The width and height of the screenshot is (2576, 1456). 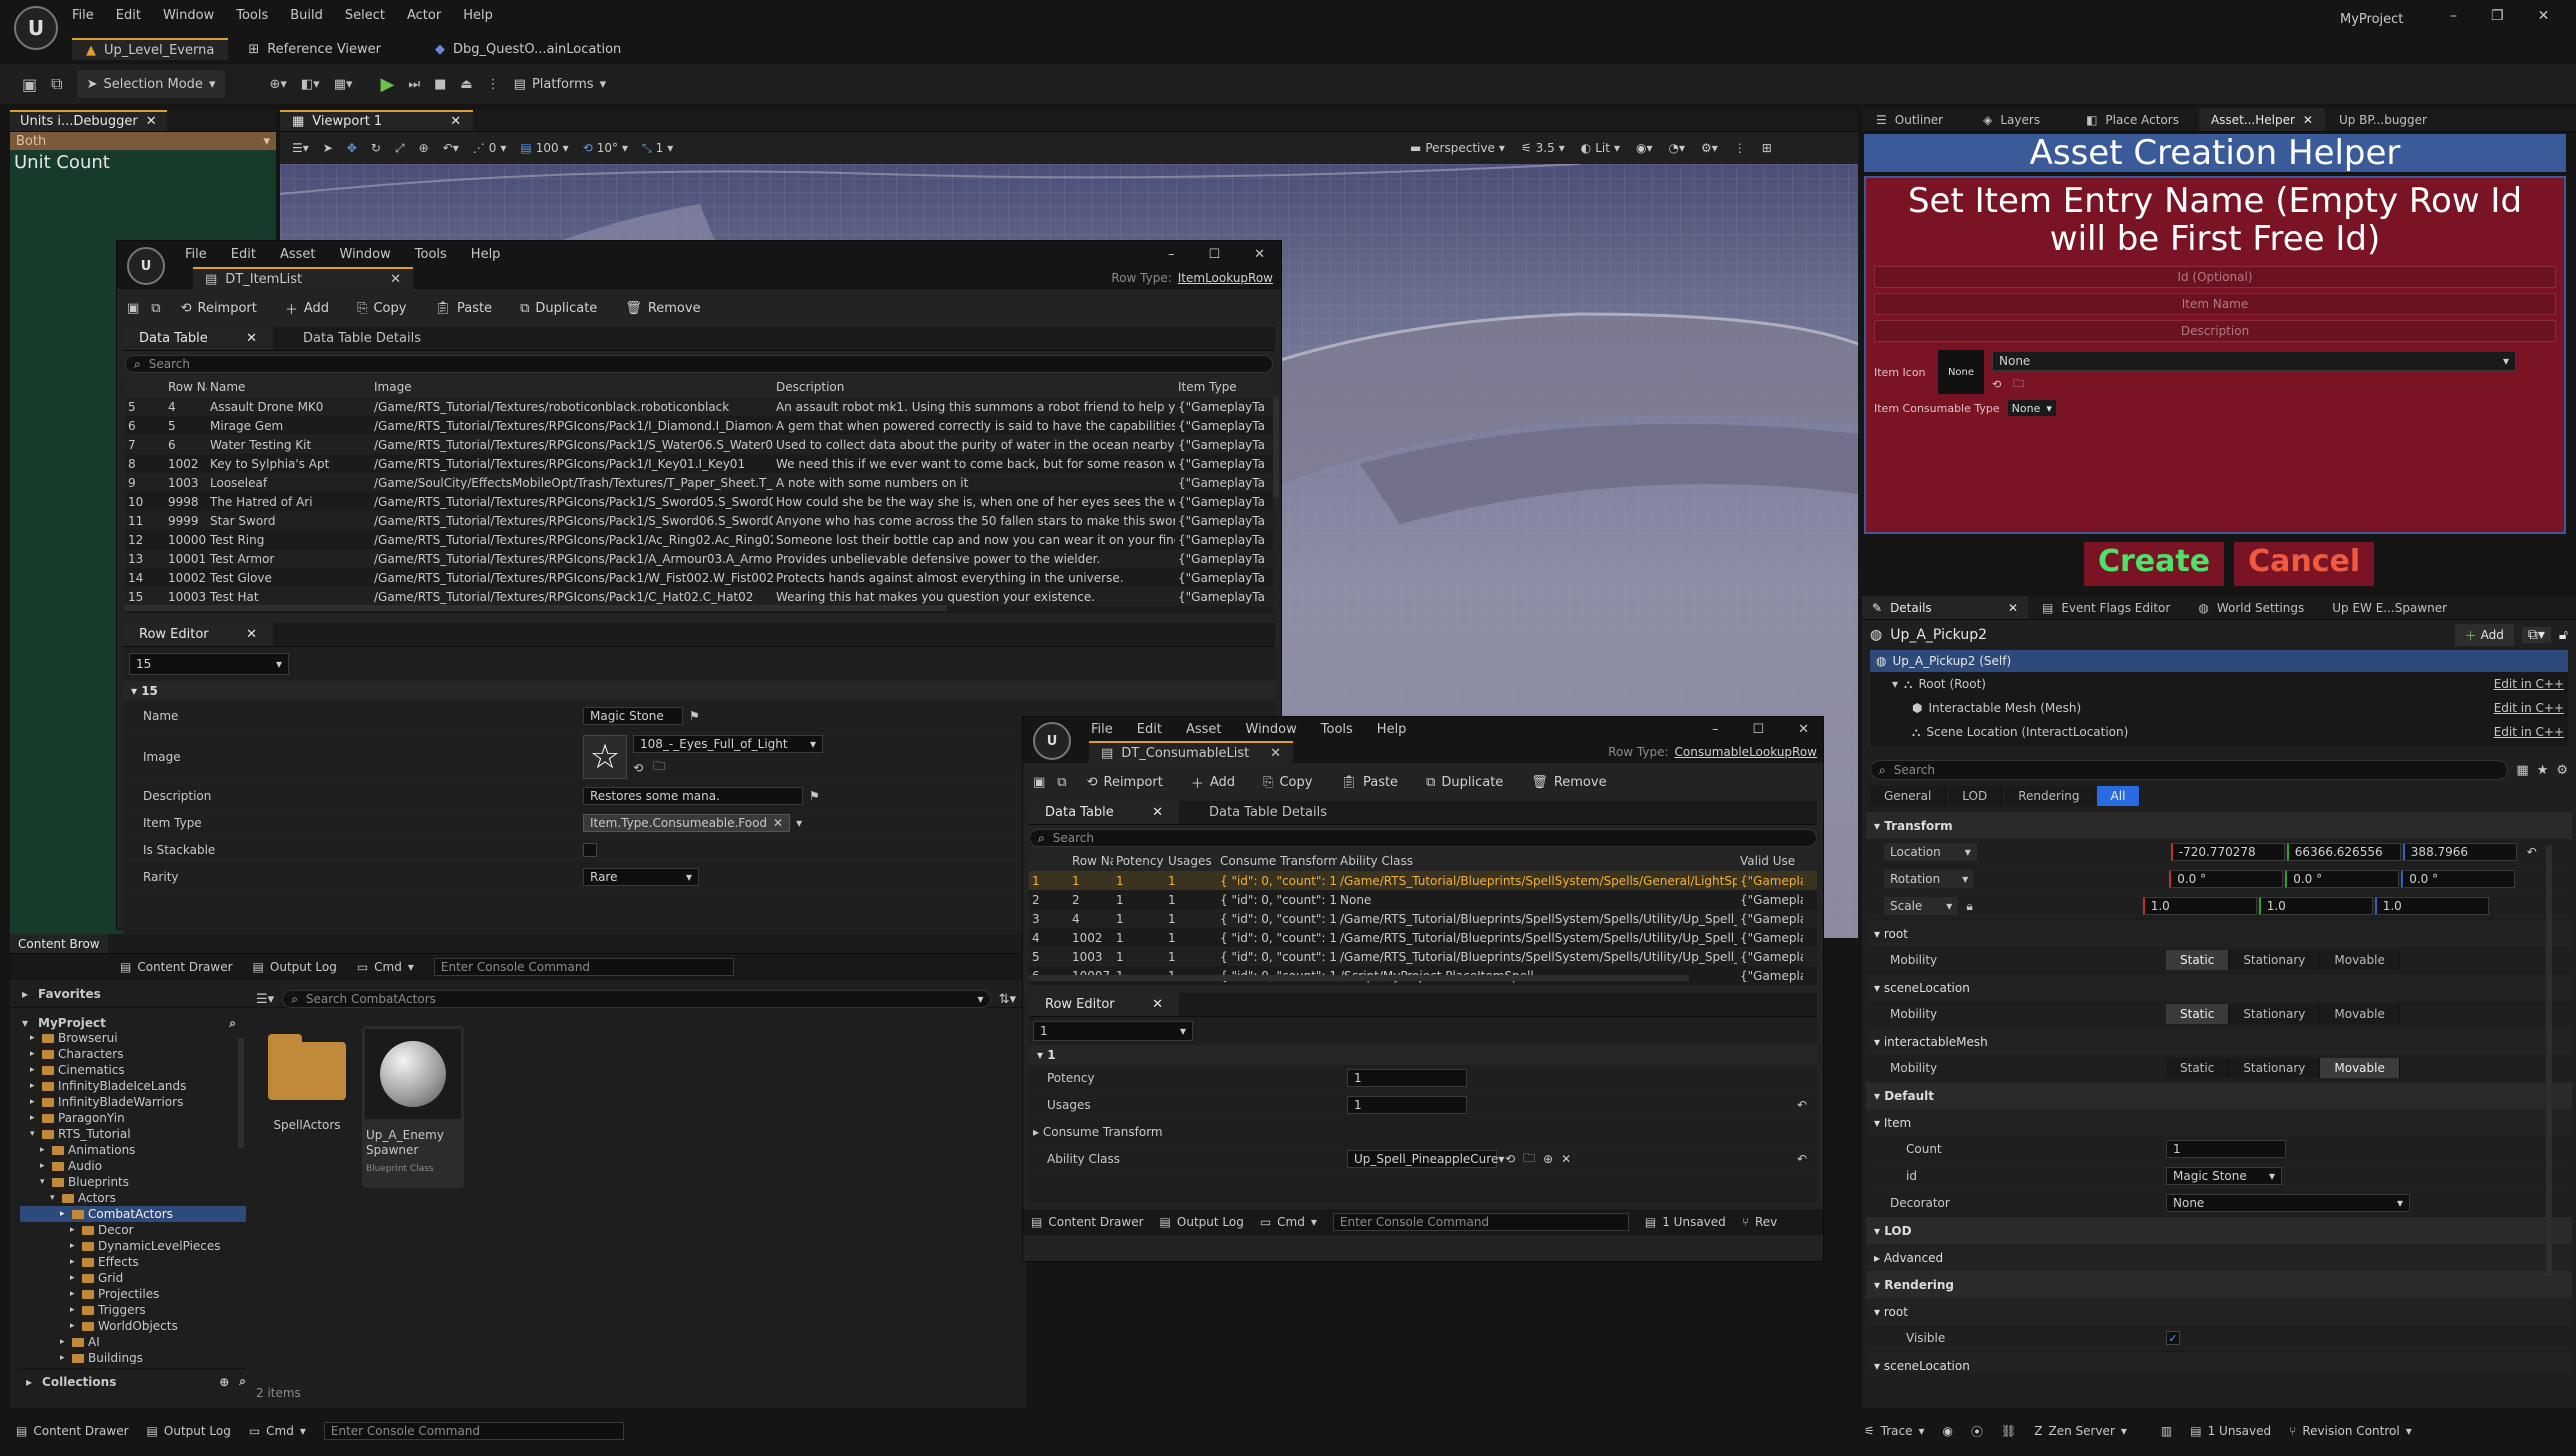 I want to click on minimize-icon: –, so click(x=1715, y=729).